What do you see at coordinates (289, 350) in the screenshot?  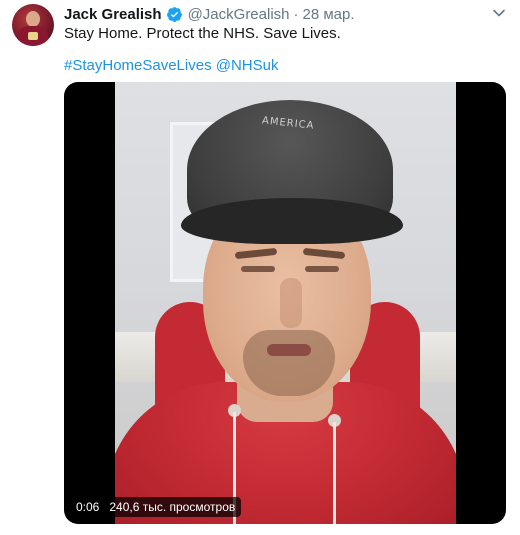 I see `mouth` at bounding box center [289, 350].